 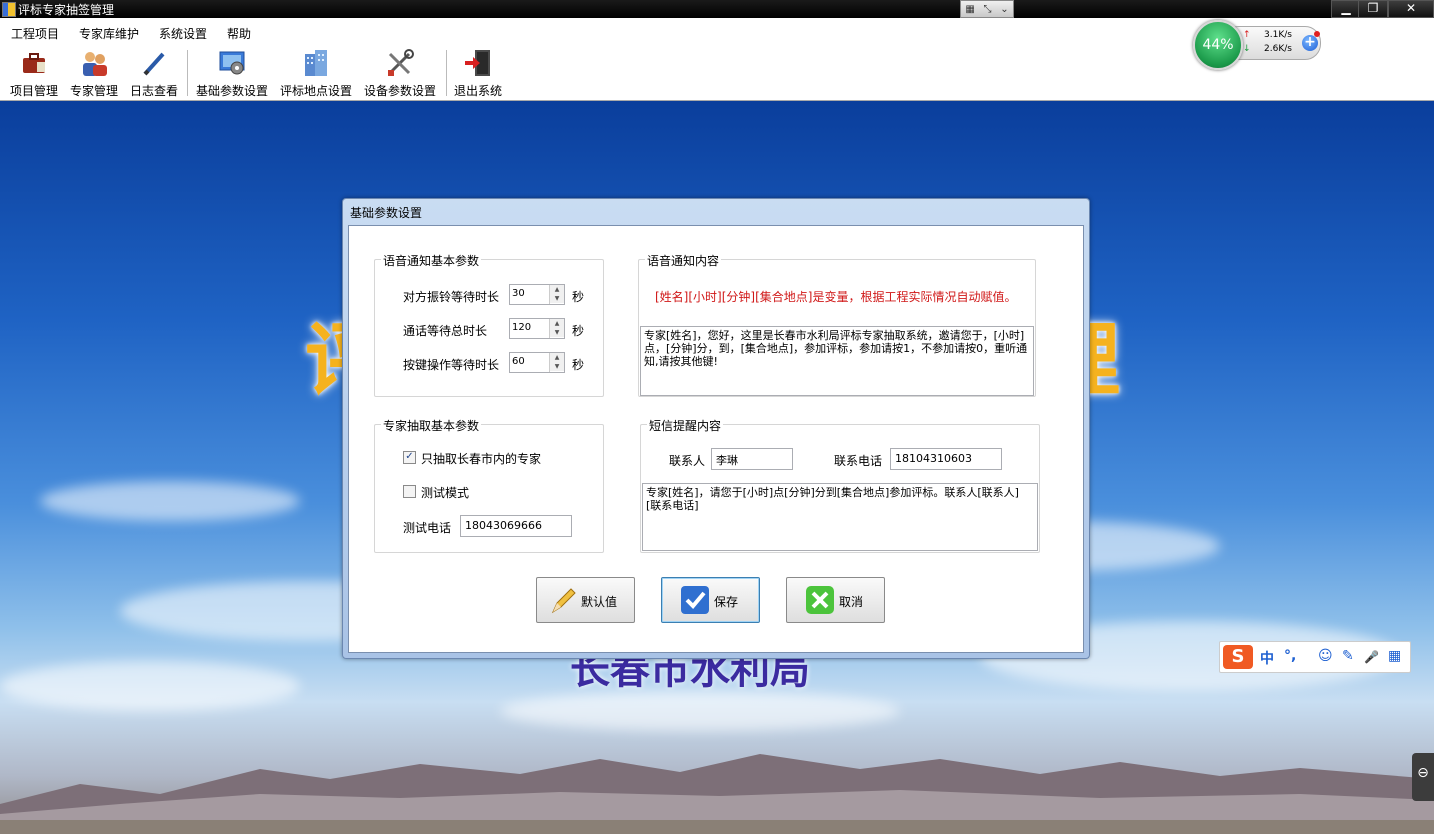 I want to click on minimize-button: ▁, so click(x=1346, y=9).